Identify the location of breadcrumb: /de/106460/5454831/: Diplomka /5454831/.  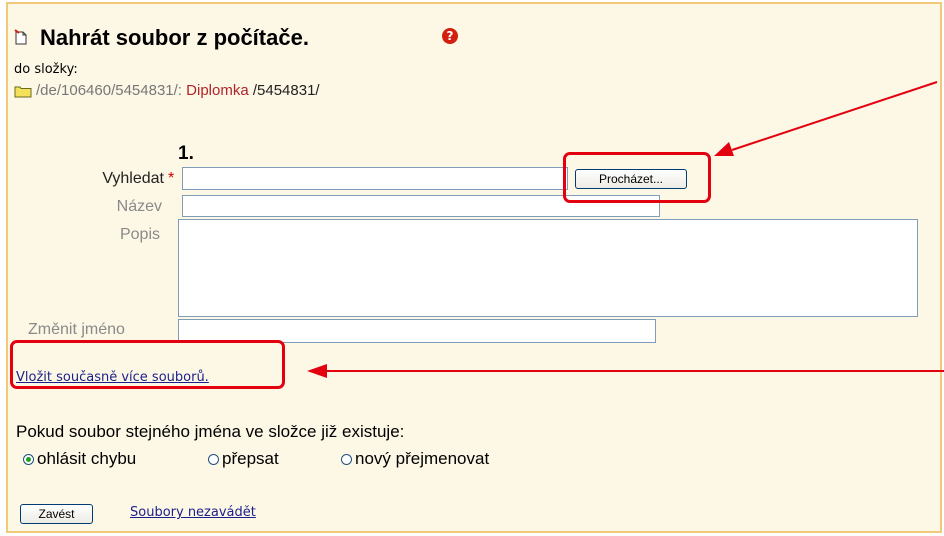
(178, 90).